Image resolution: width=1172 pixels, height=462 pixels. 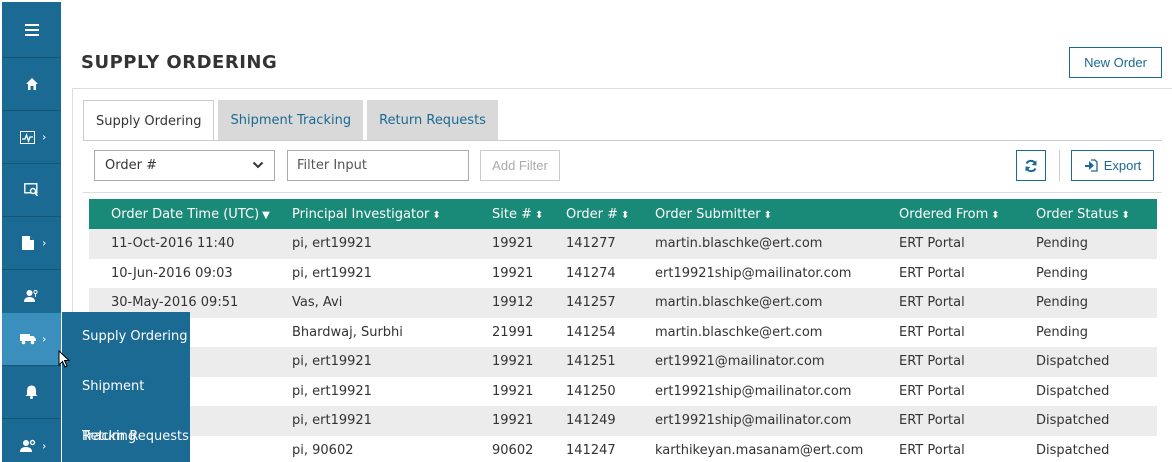 I want to click on hamburger-menu-icon, so click(x=31, y=29).